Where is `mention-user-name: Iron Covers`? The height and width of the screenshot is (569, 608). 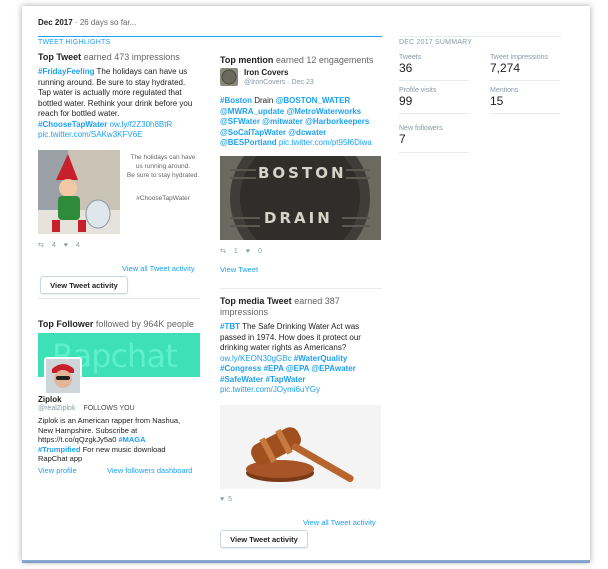
mention-user-name: Iron Covers is located at coordinates (266, 72).